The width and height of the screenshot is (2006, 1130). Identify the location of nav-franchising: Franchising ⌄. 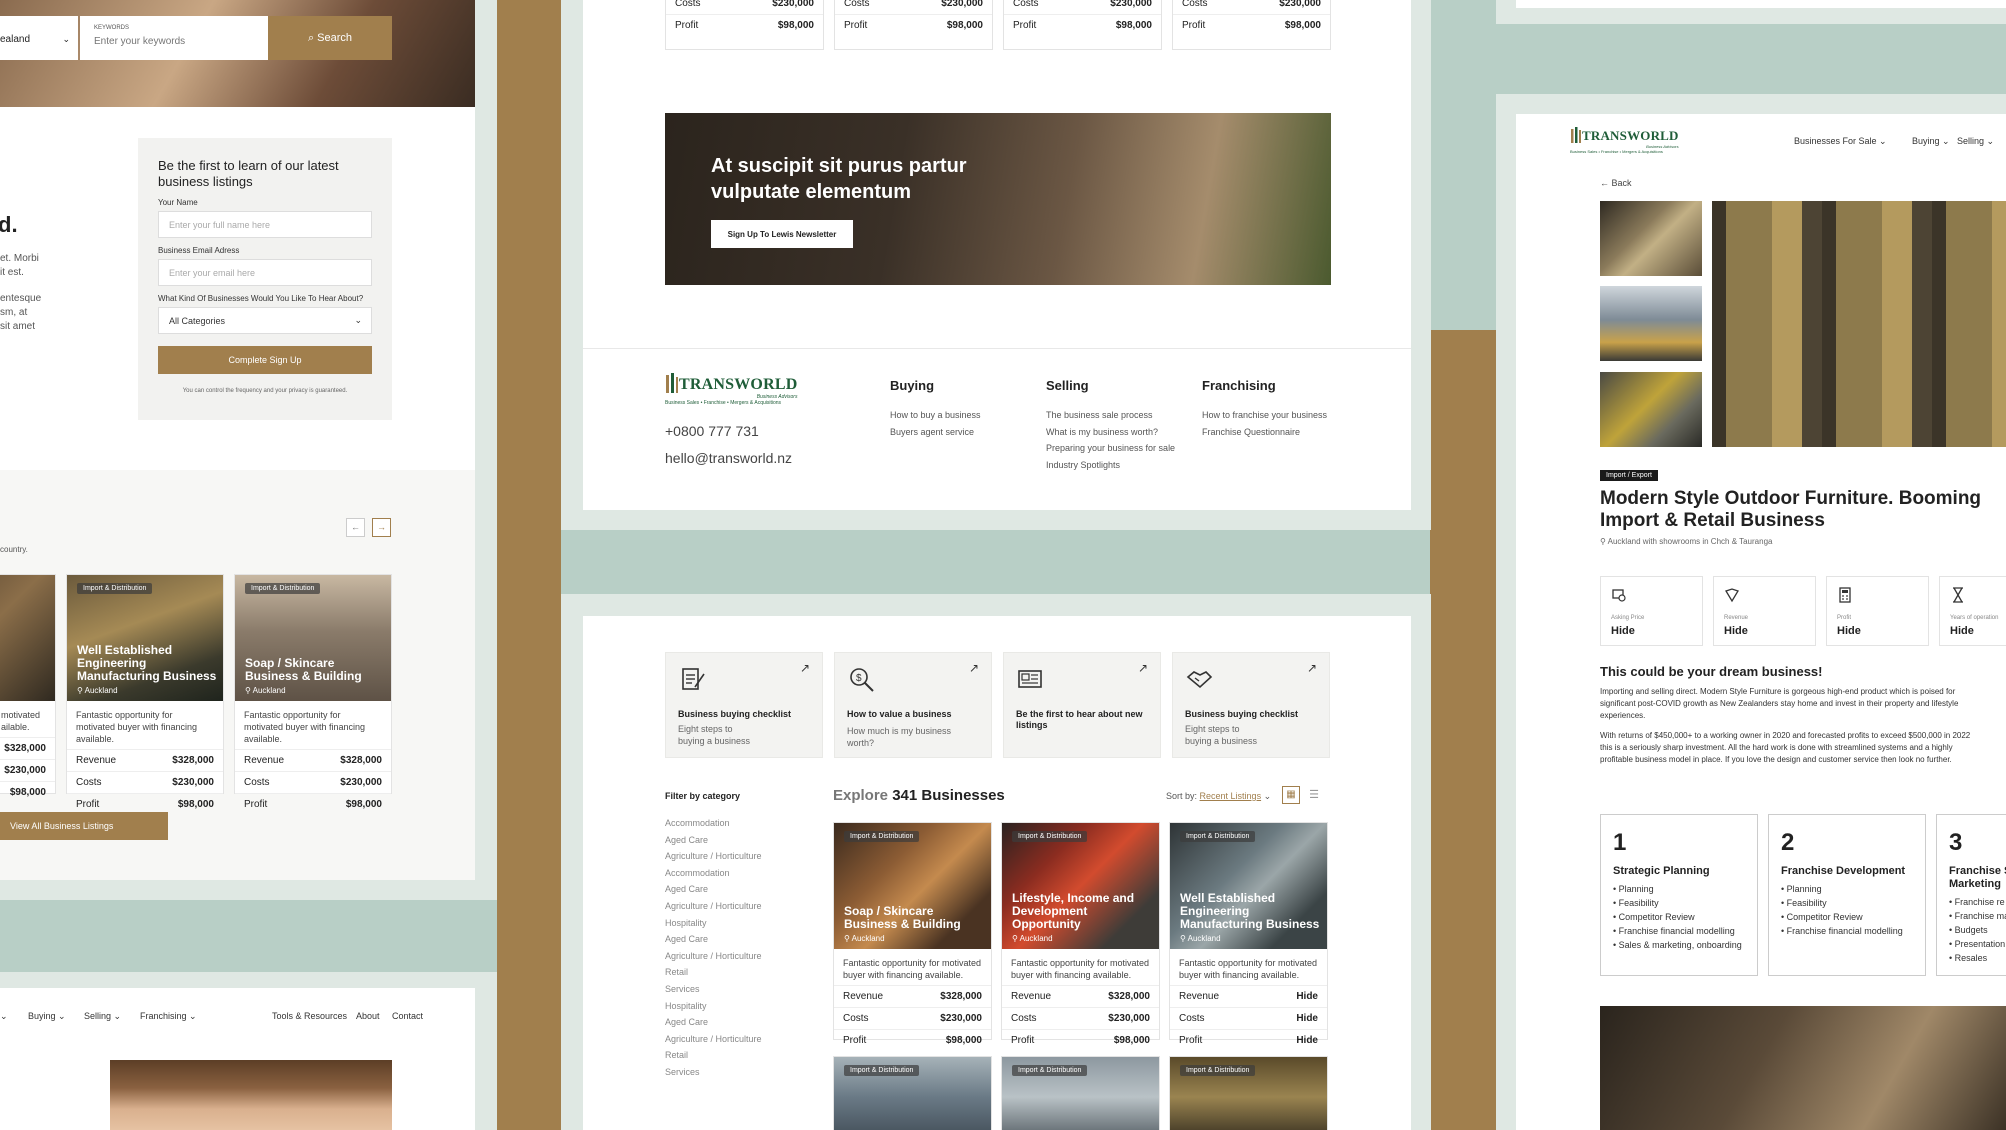
(168, 1016).